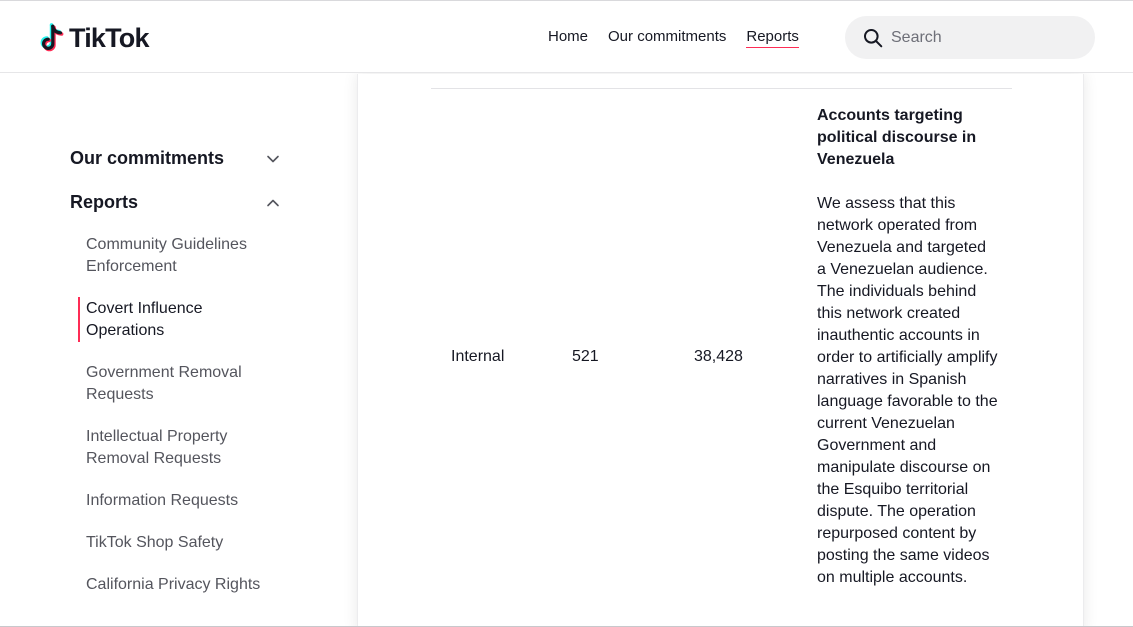  What do you see at coordinates (772, 37) in the screenshot?
I see `nav-reports: Reports` at bounding box center [772, 37].